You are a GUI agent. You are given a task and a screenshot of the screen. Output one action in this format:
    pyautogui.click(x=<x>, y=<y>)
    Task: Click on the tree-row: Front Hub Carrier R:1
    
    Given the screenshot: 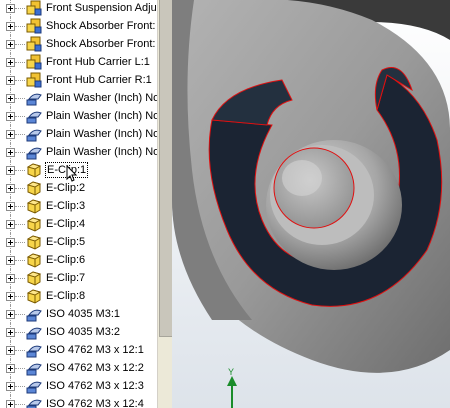 What is the action you would take?
    pyautogui.click(x=78, y=80)
    